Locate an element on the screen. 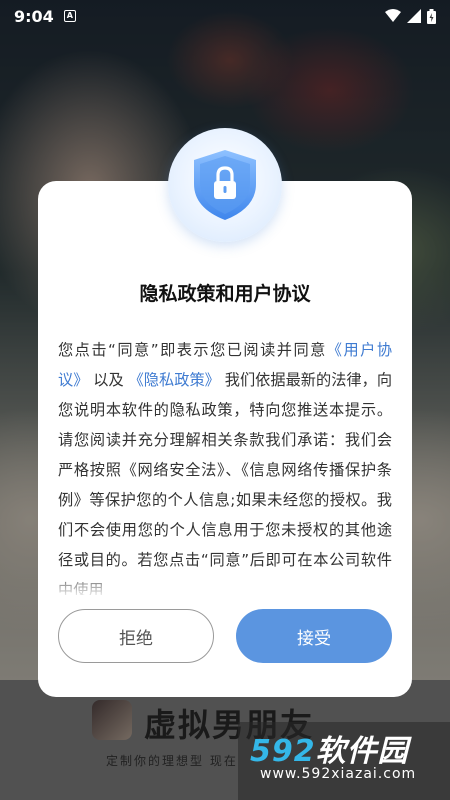 Image resolution: width=450 pixels, height=800 pixels. body-text-1: 您点击“同意”即表示您已阅读并同意 is located at coordinates (192, 350).